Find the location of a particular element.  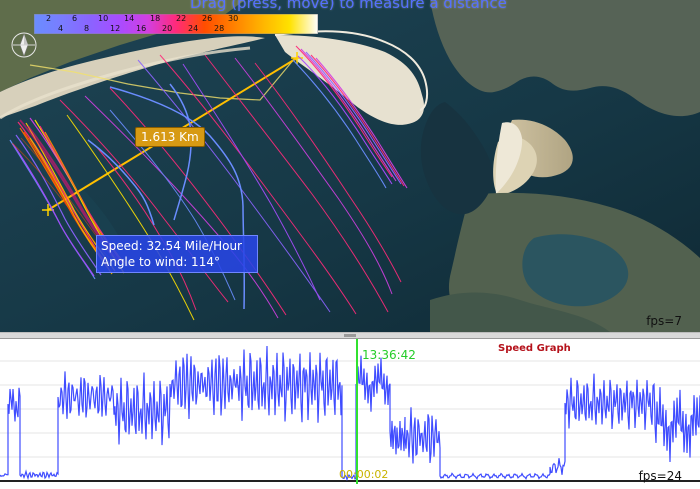

speed-readout: Speed: 32.54 Mile/Hour is located at coordinates (171, 246).